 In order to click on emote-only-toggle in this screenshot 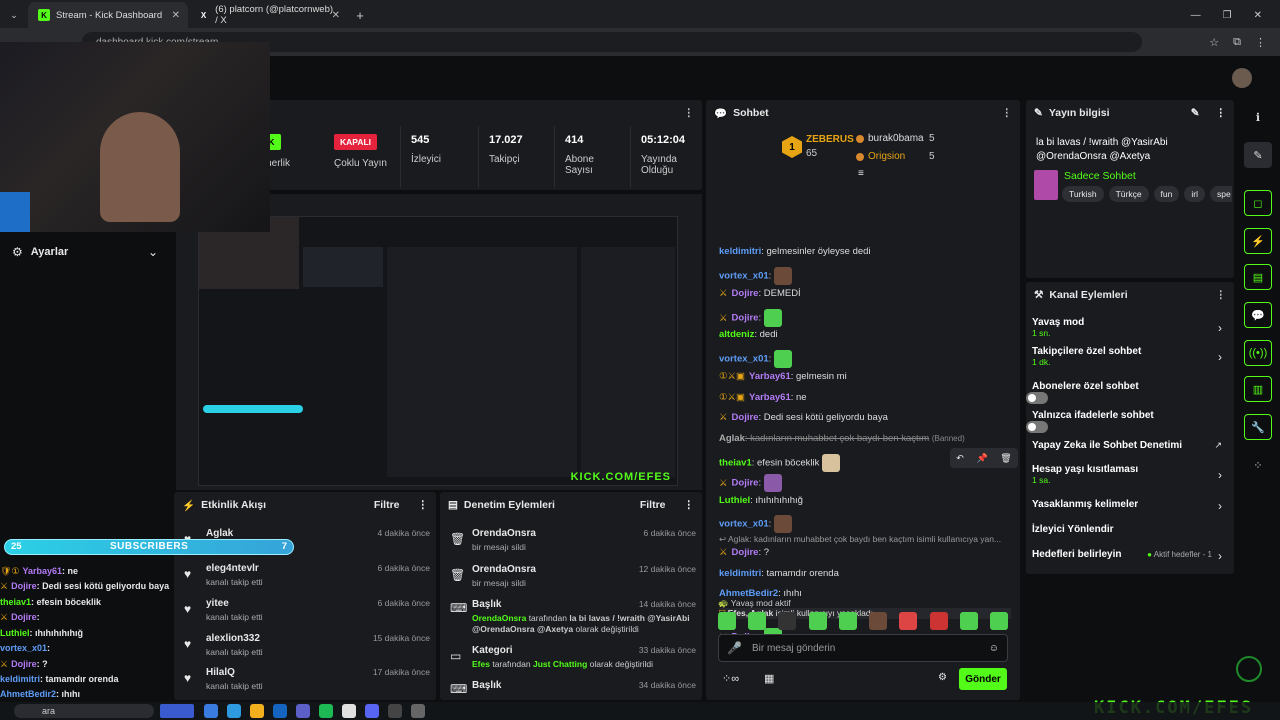, I will do `click(1037, 427)`.